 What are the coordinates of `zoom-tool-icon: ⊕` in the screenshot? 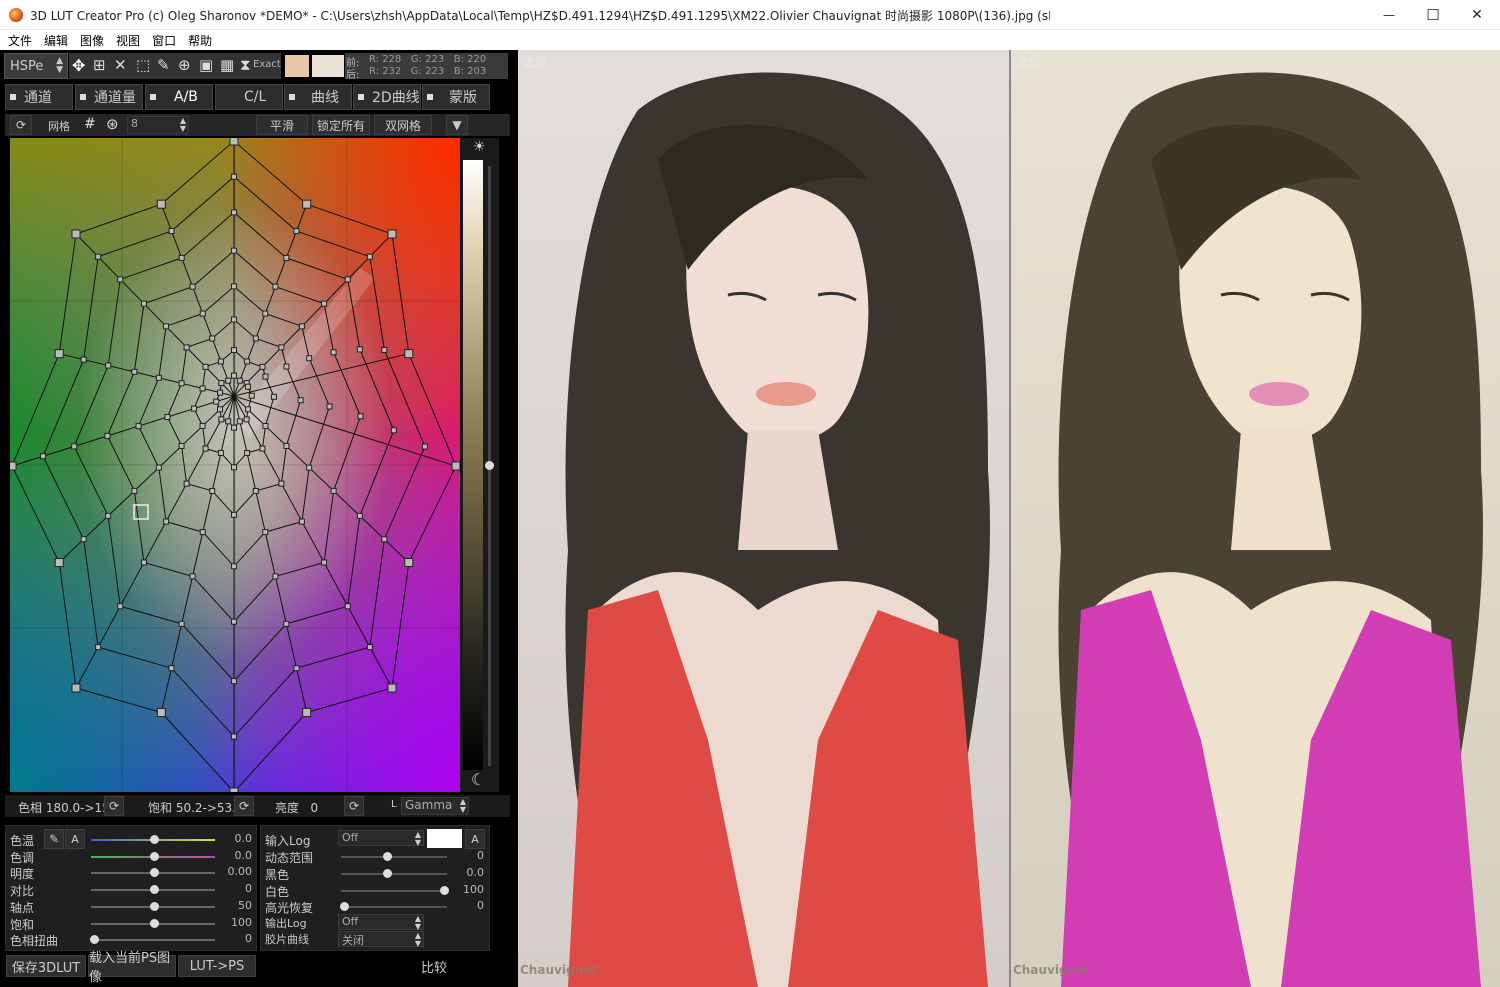 It's located at (184, 65).